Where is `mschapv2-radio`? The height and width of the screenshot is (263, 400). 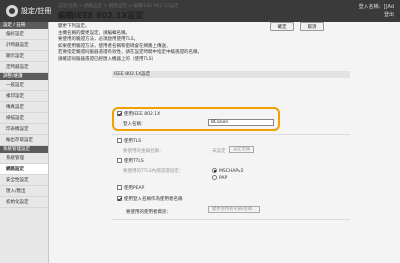 mschapv2-radio is located at coordinates (214, 170).